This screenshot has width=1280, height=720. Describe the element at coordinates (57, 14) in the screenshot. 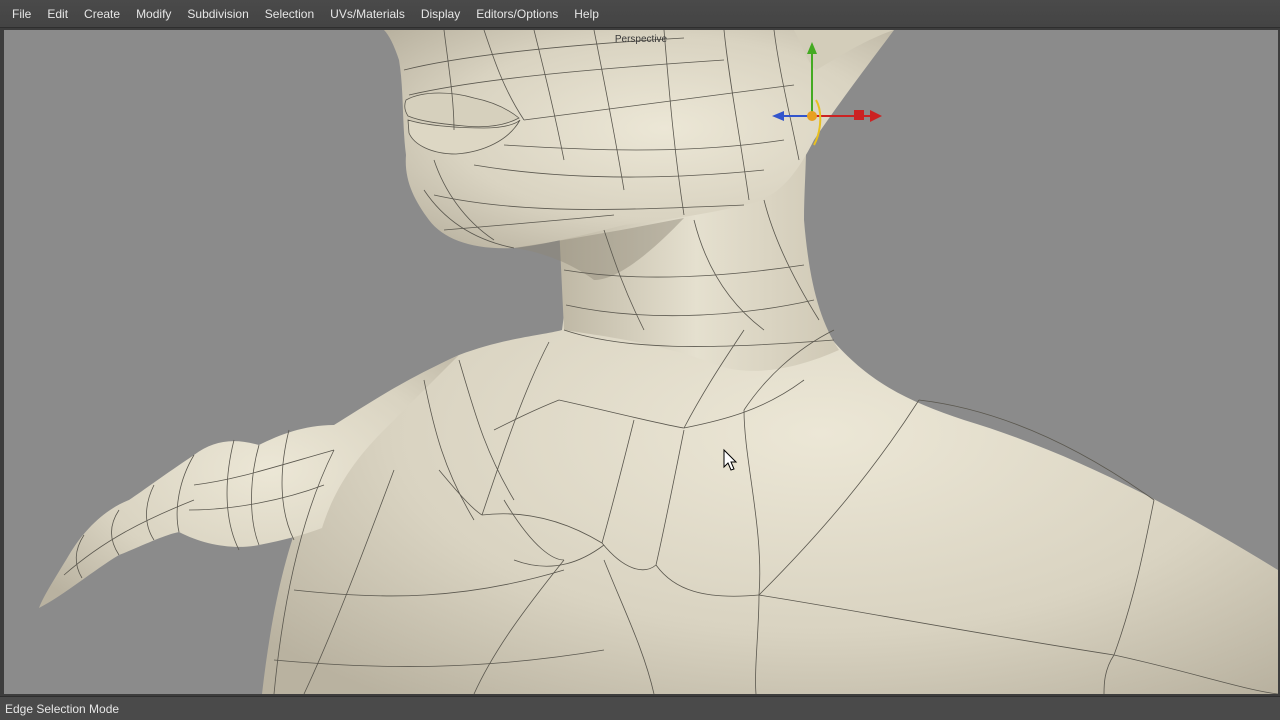

I see `menu-edit: Edit` at that location.